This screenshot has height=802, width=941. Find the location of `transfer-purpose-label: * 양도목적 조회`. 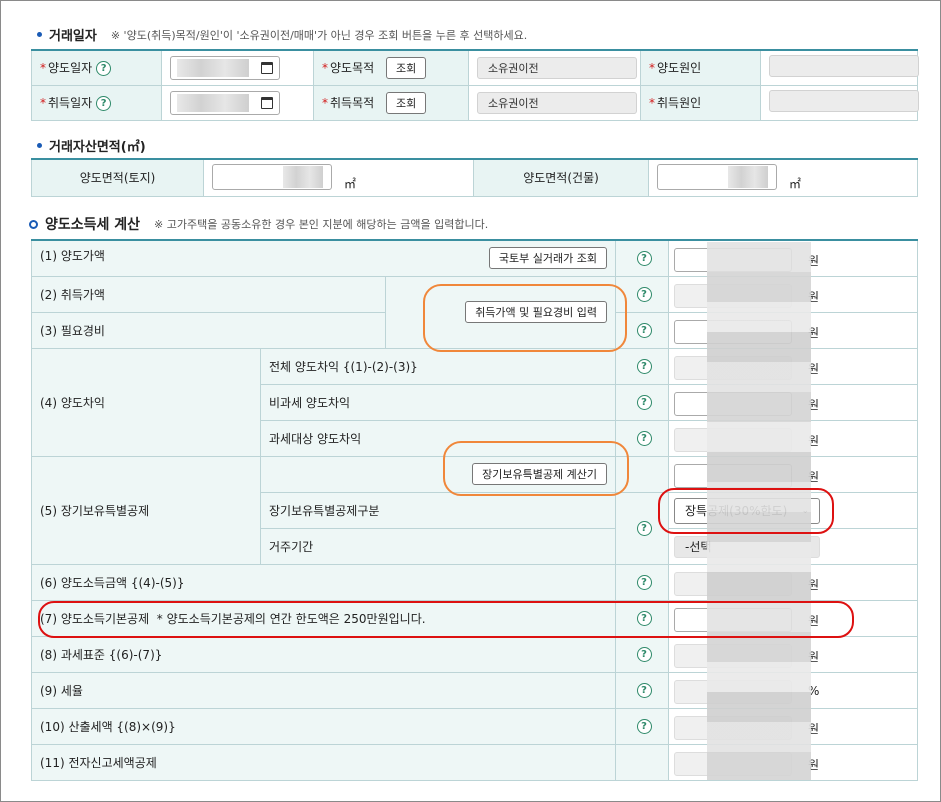

transfer-purpose-label: * 양도목적 조회 is located at coordinates (391, 67).